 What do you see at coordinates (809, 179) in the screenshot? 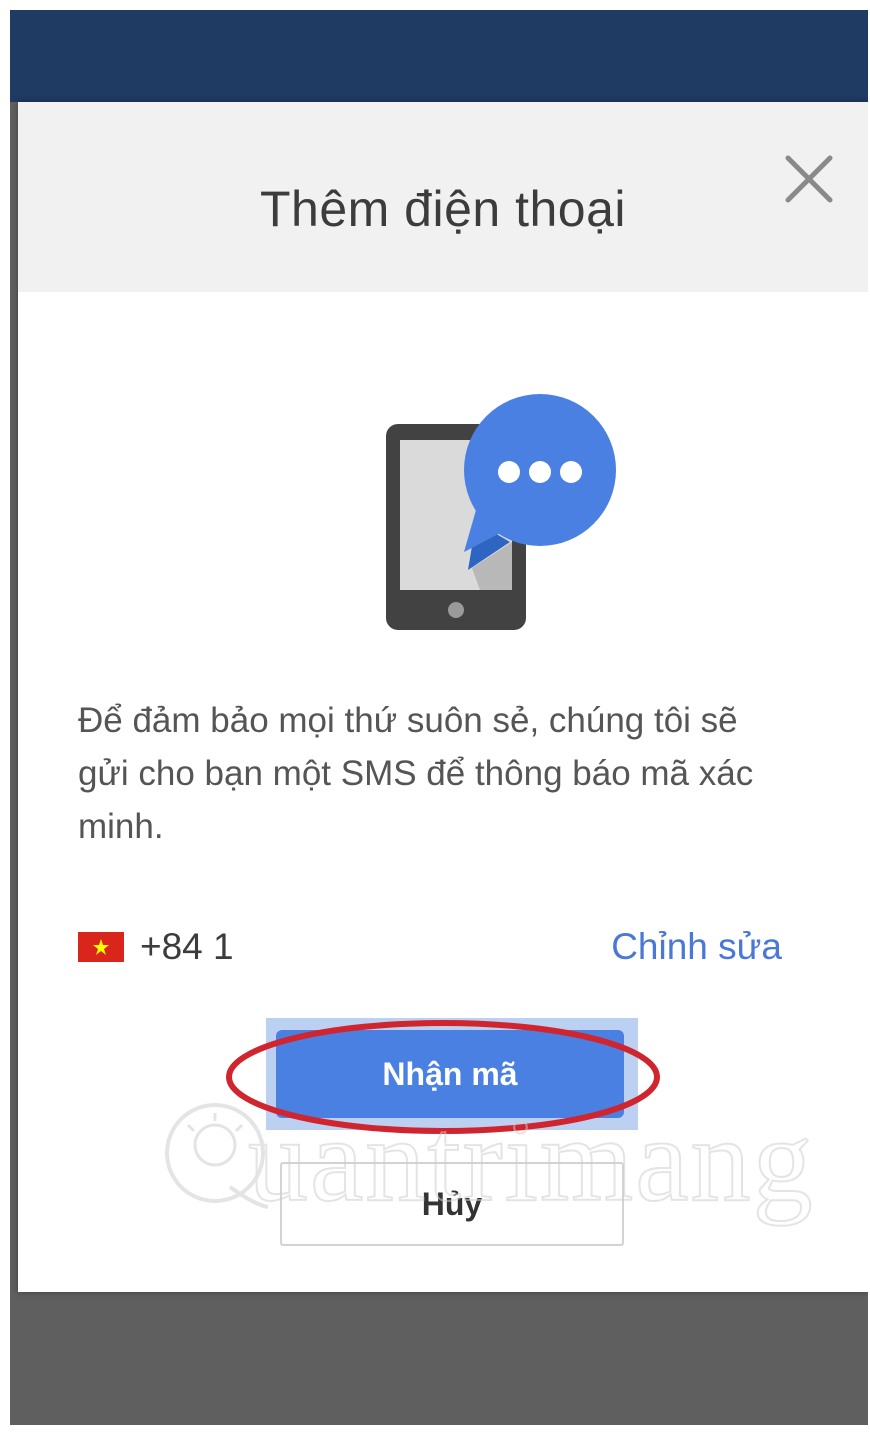
I see `close-icon` at bounding box center [809, 179].